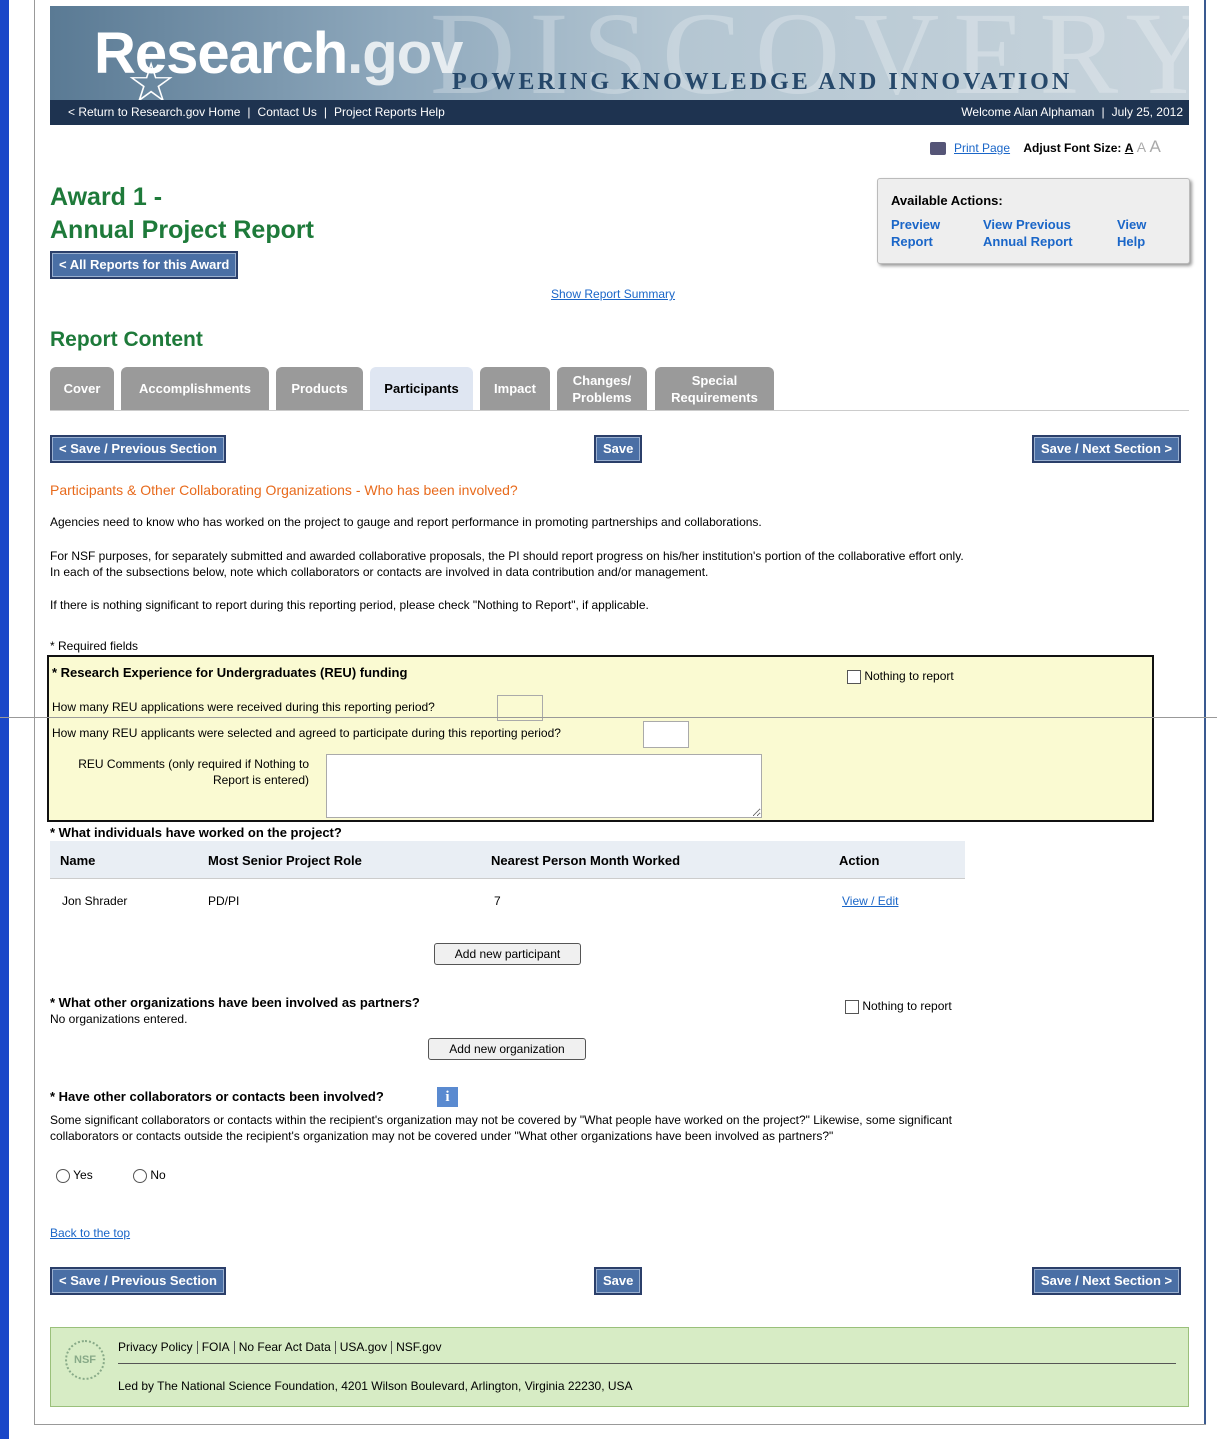 The width and height of the screenshot is (1217, 1439). I want to click on add-organization-button: Add new organization, so click(507, 1049).